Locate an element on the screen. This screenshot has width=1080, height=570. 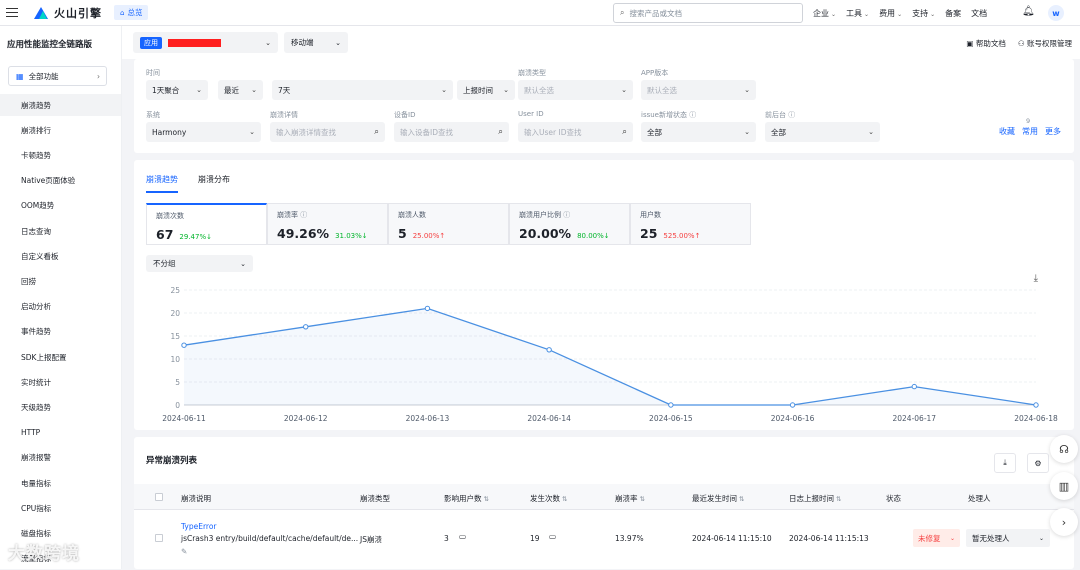
expand-float-button: › is located at coordinates (1064, 522).